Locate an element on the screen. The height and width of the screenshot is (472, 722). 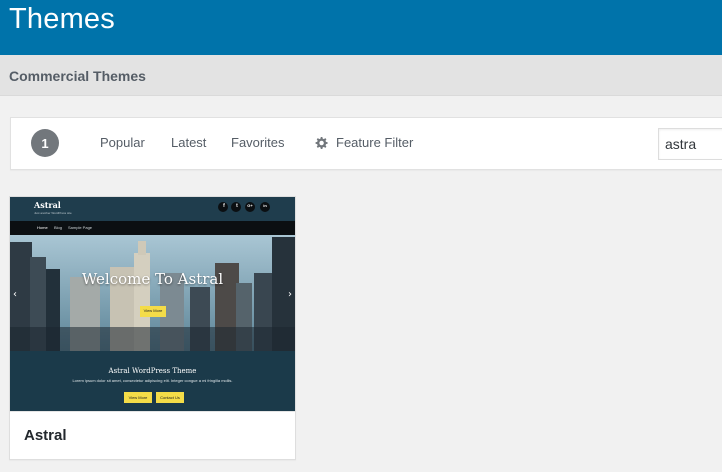
theme-search-input is located at coordinates (690, 144).